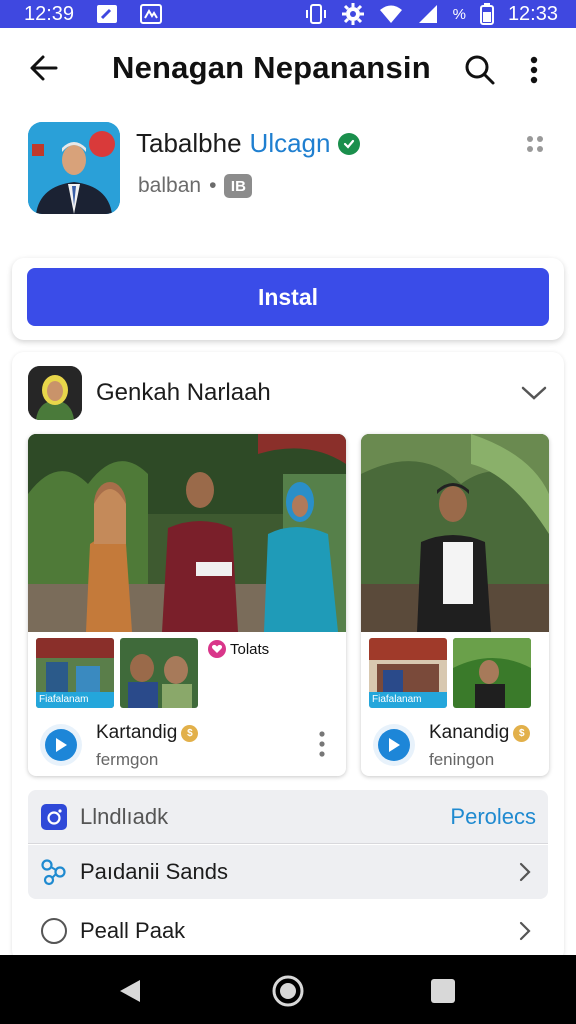  I want to click on verified-check-icon, so click(349, 143).